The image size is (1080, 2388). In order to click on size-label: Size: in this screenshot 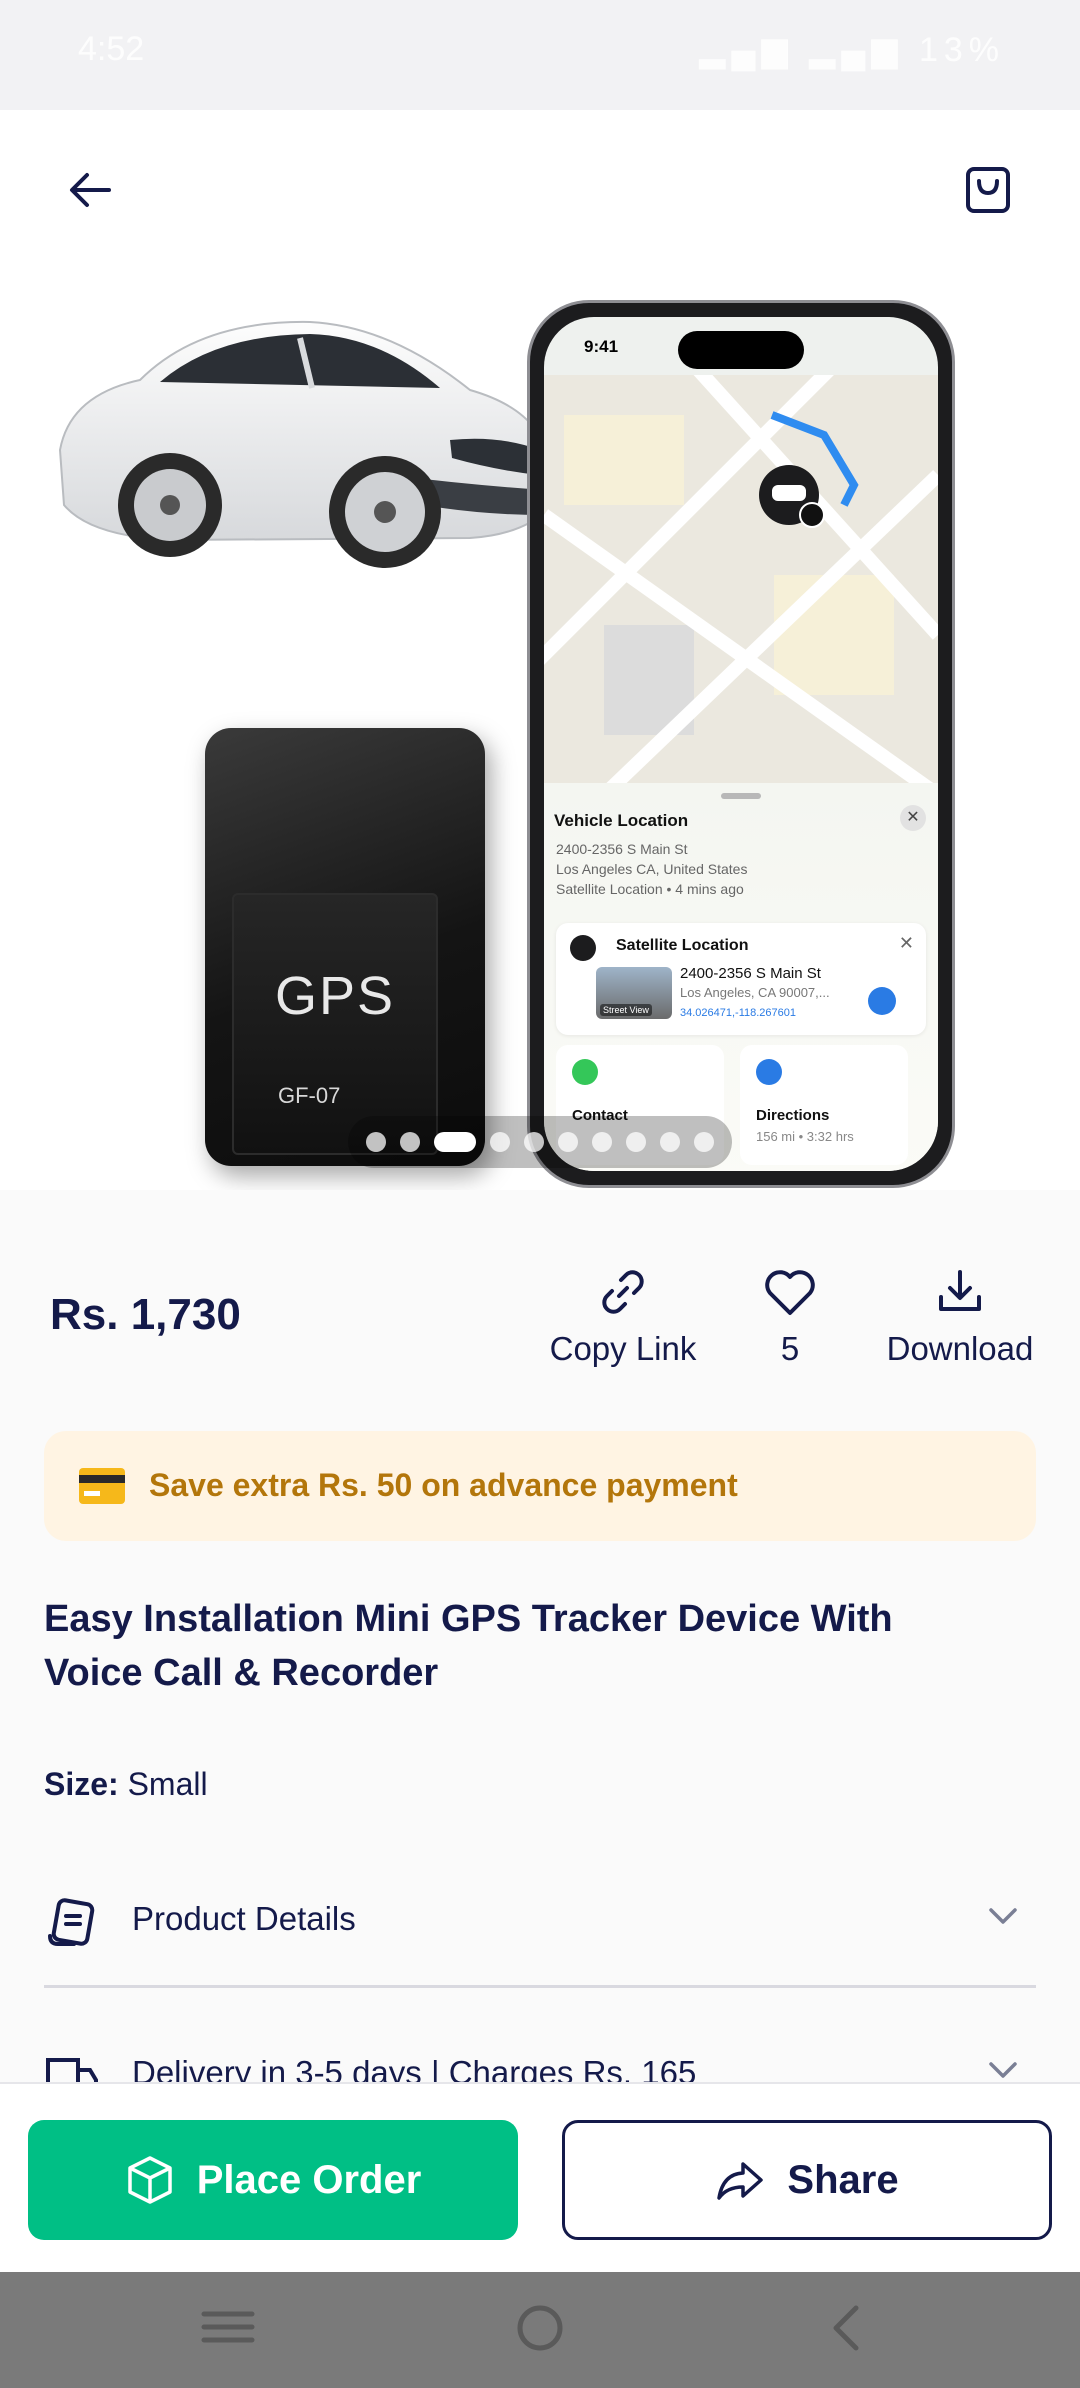, I will do `click(81, 1784)`.